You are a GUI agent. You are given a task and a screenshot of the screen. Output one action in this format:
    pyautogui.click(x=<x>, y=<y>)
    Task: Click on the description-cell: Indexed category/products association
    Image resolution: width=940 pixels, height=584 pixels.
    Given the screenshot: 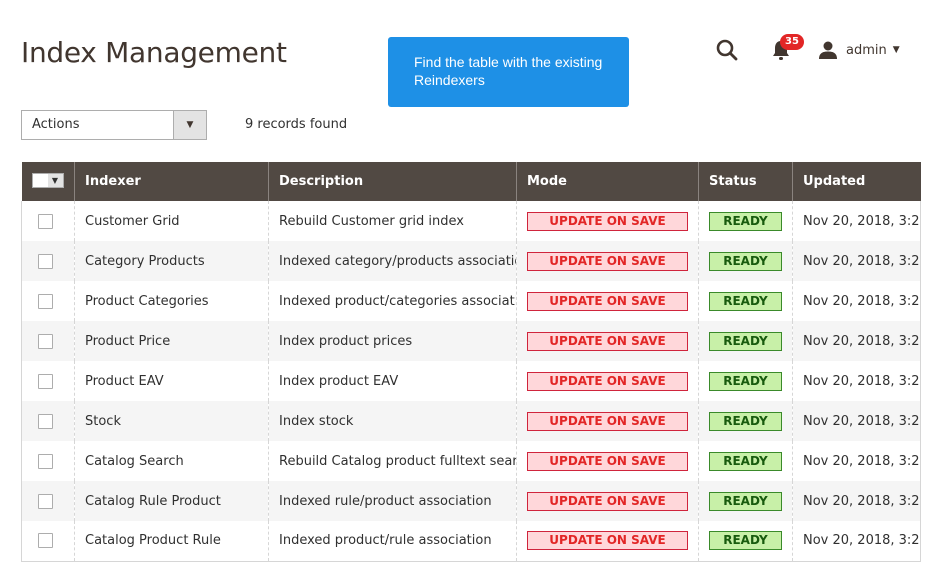 What is the action you would take?
    pyautogui.click(x=392, y=261)
    